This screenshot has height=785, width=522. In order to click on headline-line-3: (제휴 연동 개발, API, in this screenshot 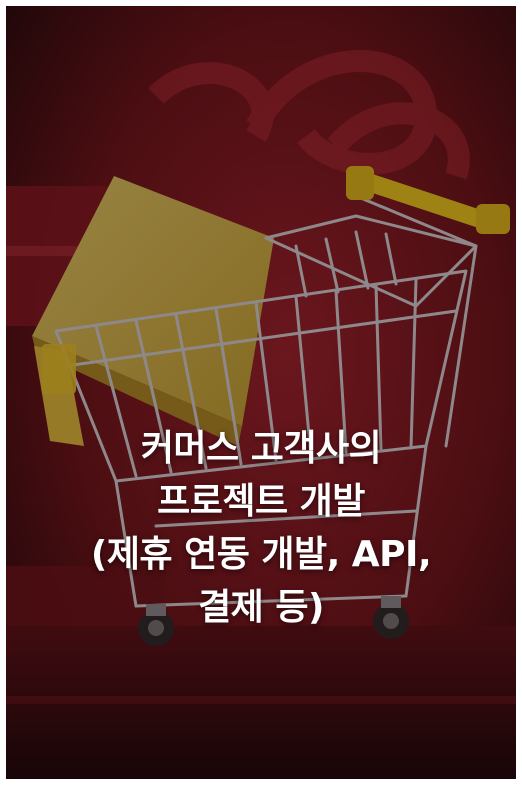, I will do `click(261, 554)`.